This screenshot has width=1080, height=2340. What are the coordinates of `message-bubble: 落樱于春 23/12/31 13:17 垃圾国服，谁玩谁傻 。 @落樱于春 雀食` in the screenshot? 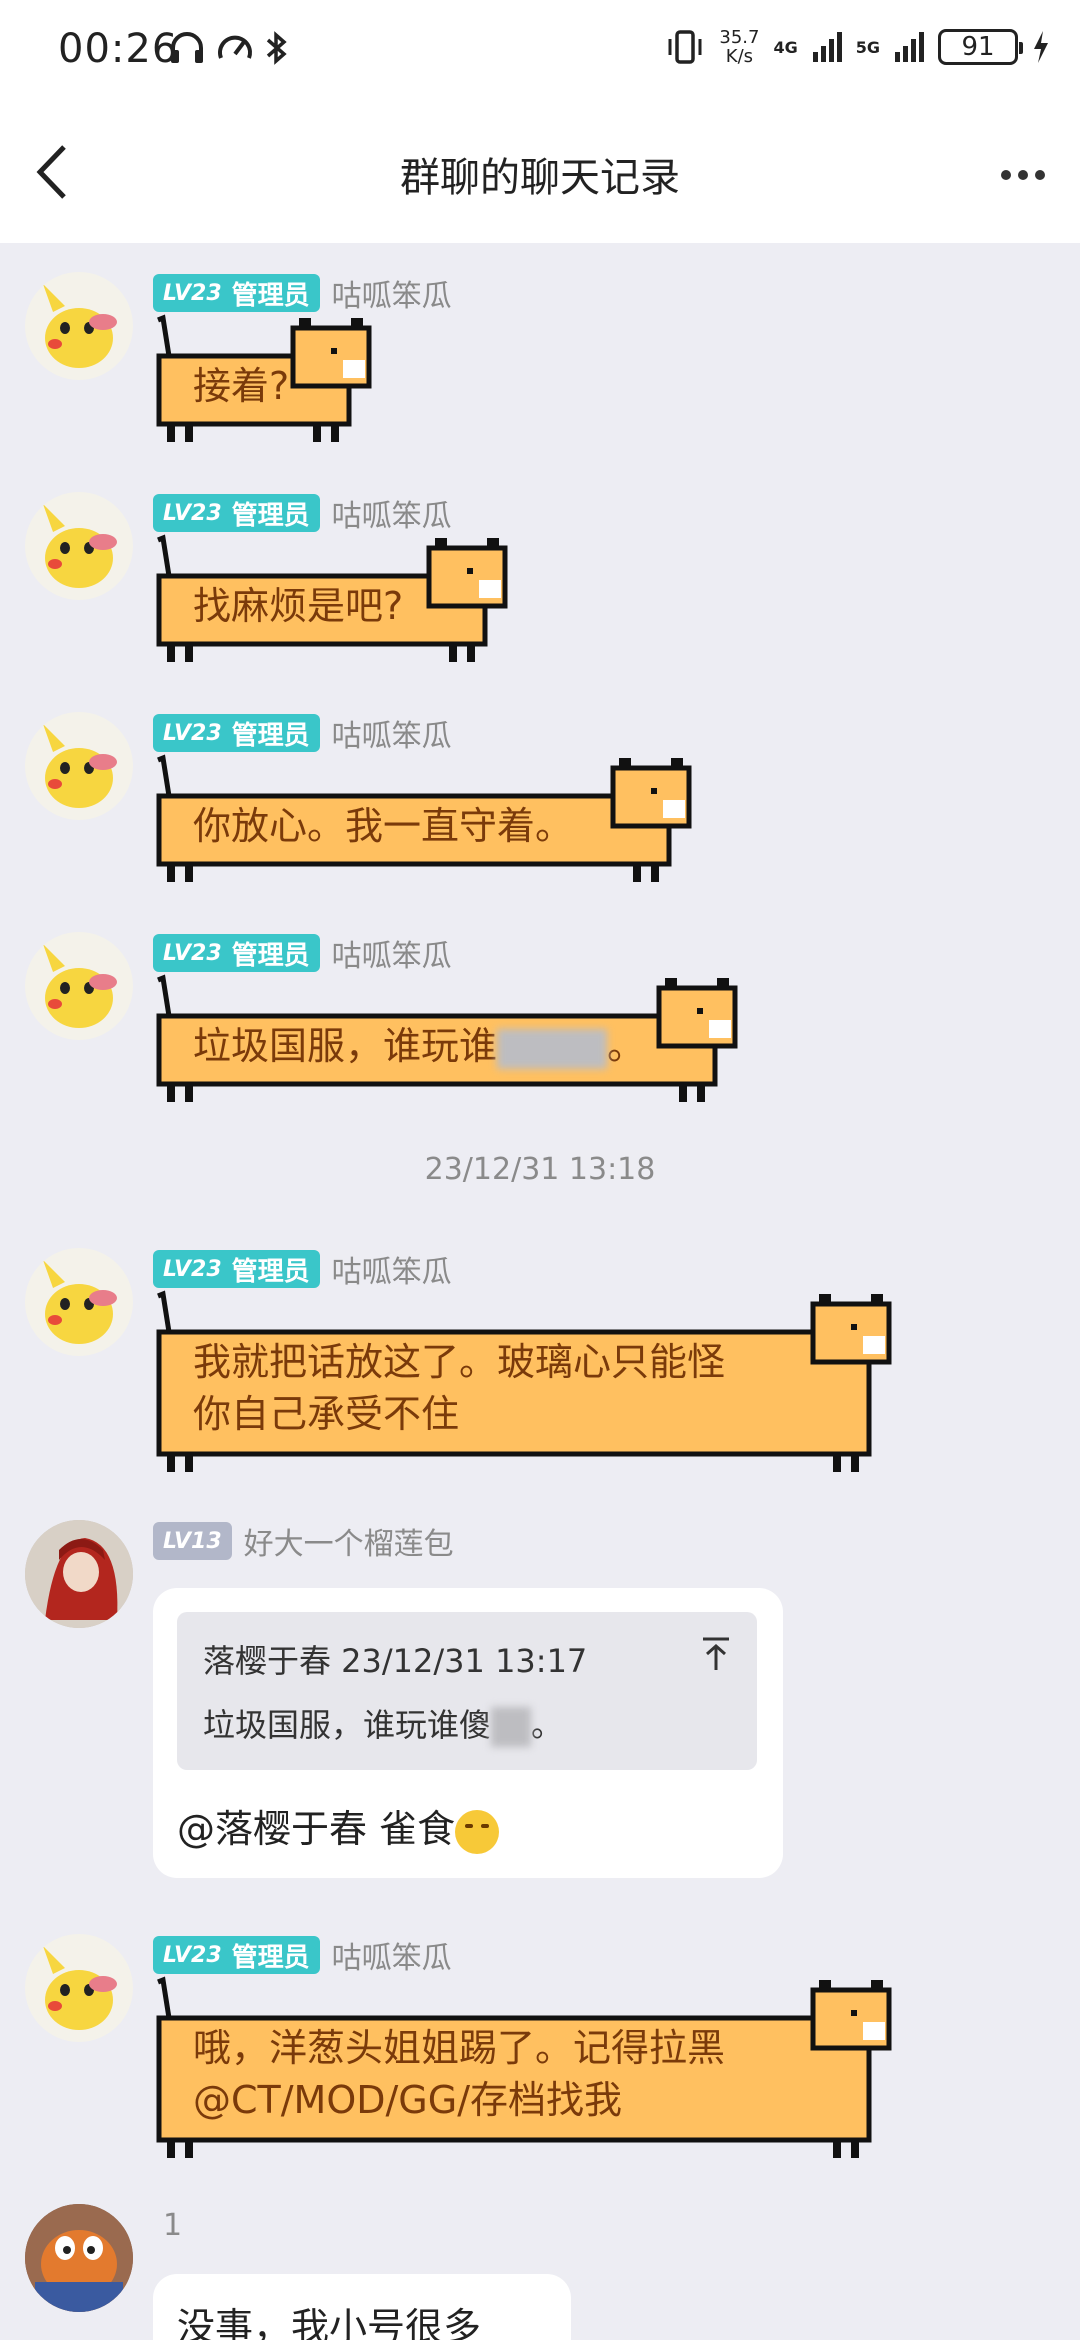 It's located at (468, 1733).